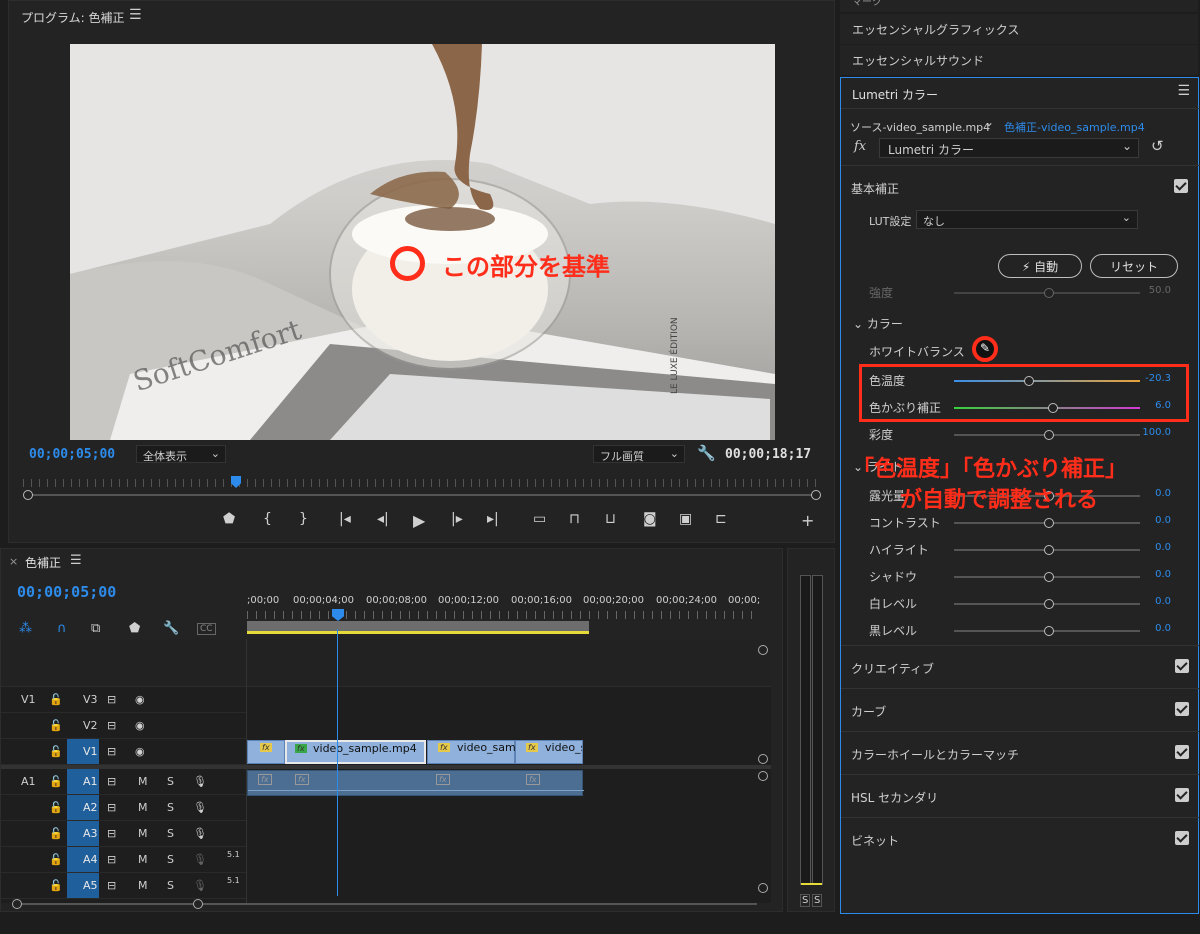 This screenshot has height=934, width=1200. I want to click on marker-icon: ⬟, so click(229, 519).